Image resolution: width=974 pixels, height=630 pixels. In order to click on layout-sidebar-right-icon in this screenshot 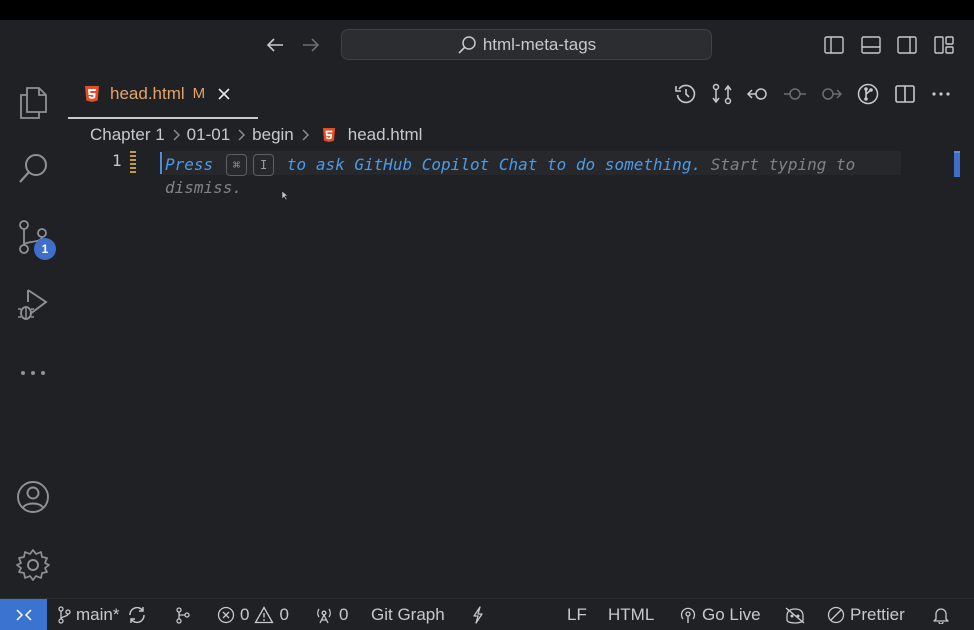, I will do `click(907, 45)`.